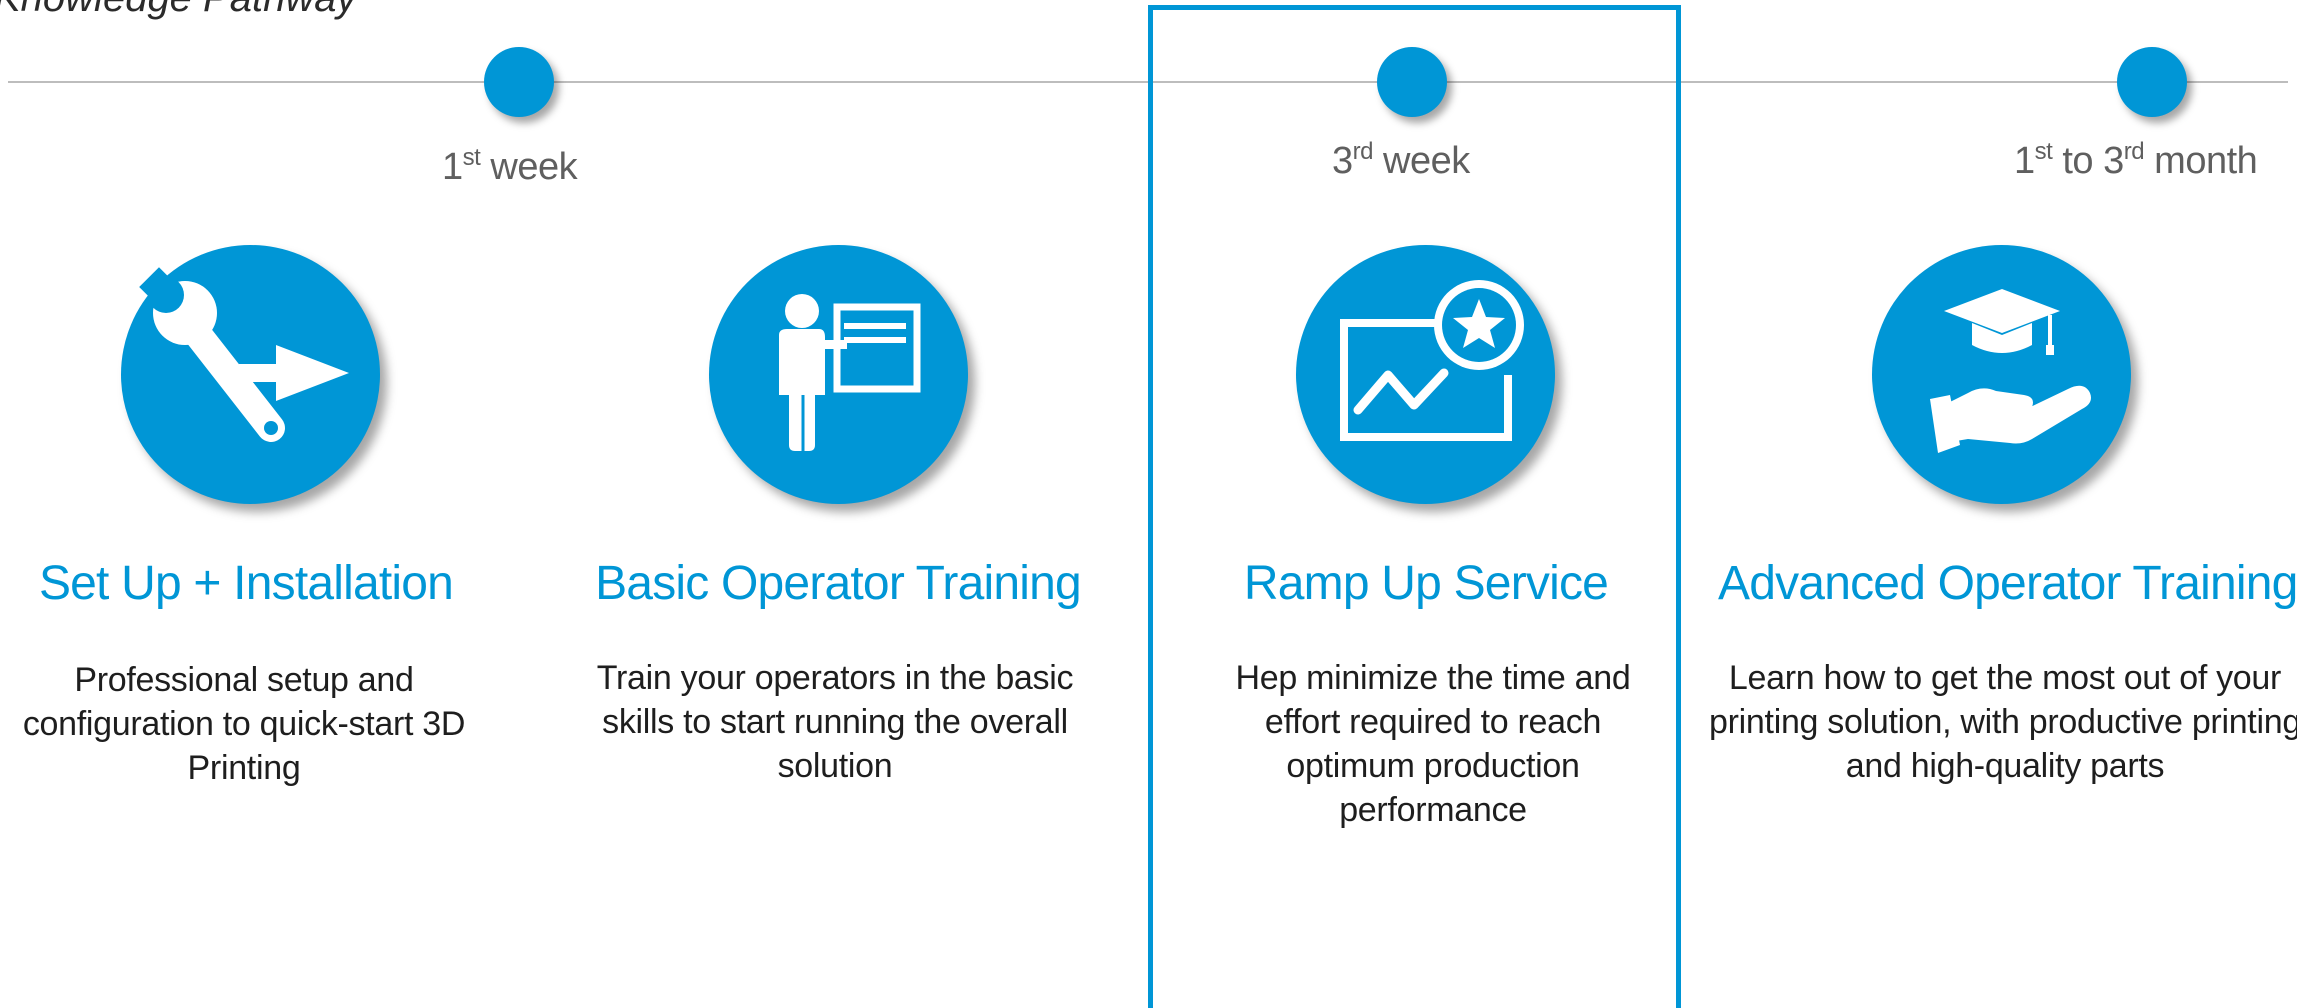 The height and width of the screenshot is (1008, 2297). Describe the element at coordinates (2201, 161) in the screenshot. I see `milestone-3-text: month` at that location.